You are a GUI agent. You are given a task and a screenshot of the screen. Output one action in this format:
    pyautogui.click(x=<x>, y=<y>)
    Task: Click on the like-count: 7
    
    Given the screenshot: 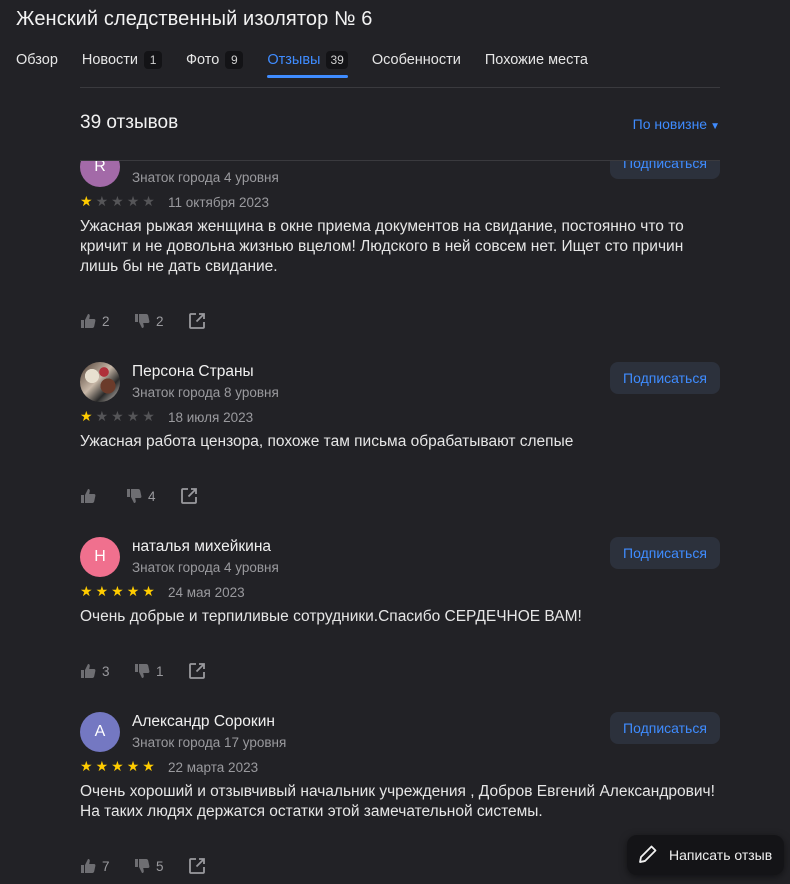 What is the action you would take?
    pyautogui.click(x=106, y=866)
    